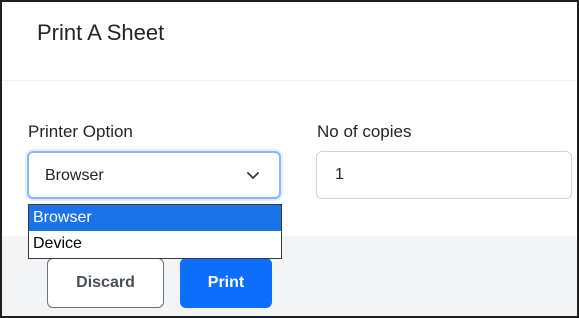 This screenshot has height=318, width=579. What do you see at coordinates (253, 175) in the screenshot?
I see `chevron-down-icon` at bounding box center [253, 175].